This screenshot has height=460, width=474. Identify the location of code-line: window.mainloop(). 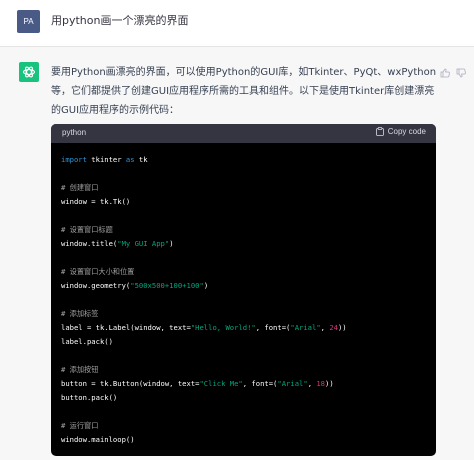
(98, 439).